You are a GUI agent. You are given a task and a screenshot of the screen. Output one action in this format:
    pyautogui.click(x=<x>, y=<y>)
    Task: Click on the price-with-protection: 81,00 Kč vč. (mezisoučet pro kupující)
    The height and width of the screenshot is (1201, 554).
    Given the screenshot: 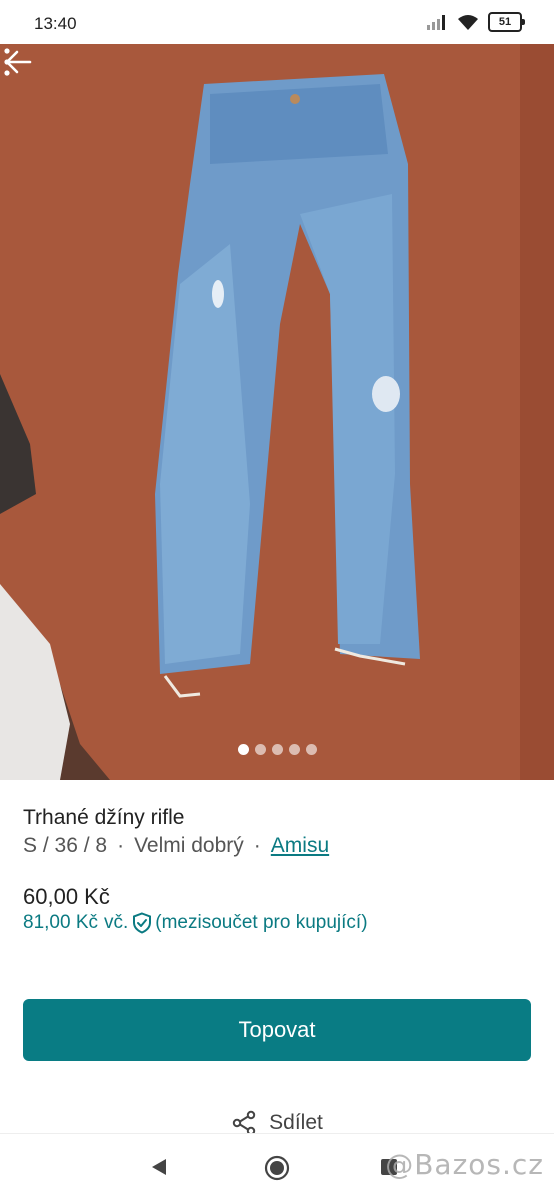 What is the action you would take?
    pyautogui.click(x=195, y=923)
    